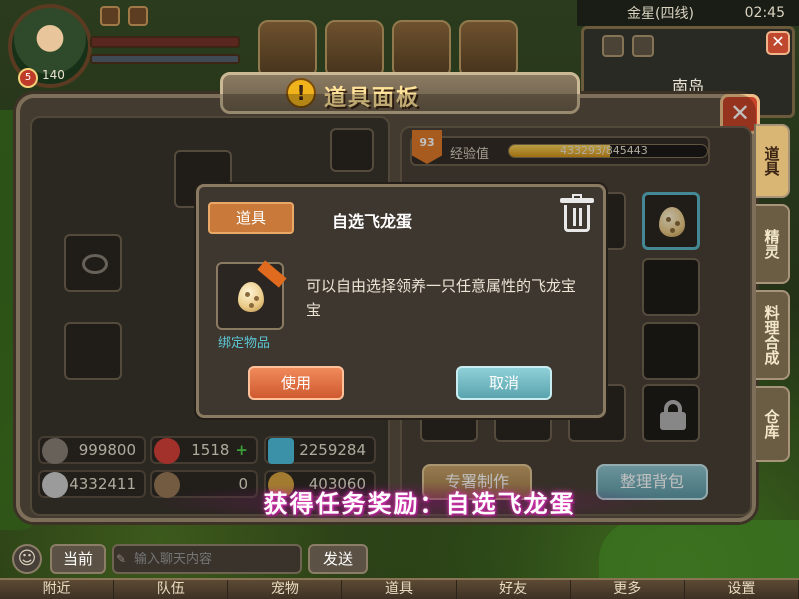 This screenshot has width=799, height=599. Describe the element at coordinates (778, 43) in the screenshot. I see `map-close-icon: ✕` at that location.